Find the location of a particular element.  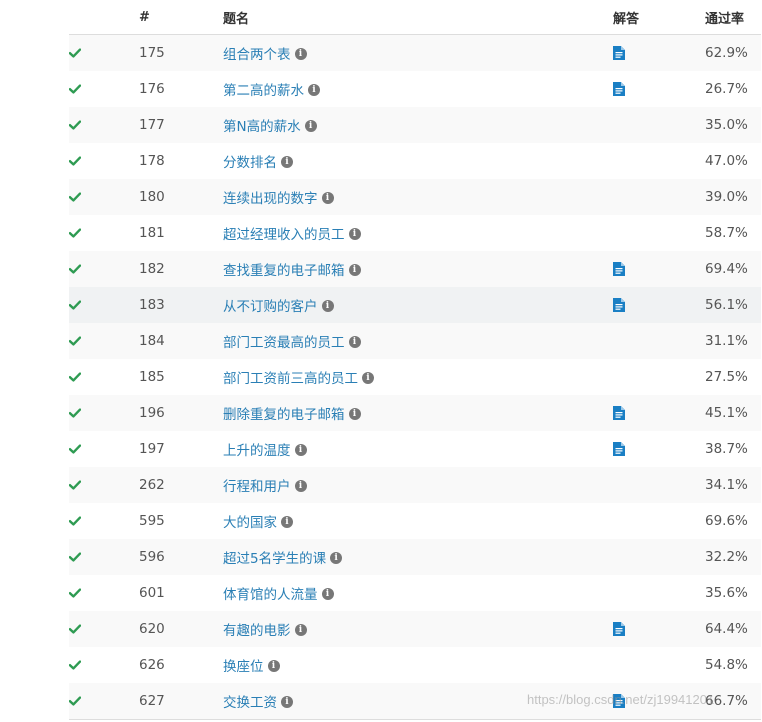

problem-title-link: 分数排名 is located at coordinates (250, 163).